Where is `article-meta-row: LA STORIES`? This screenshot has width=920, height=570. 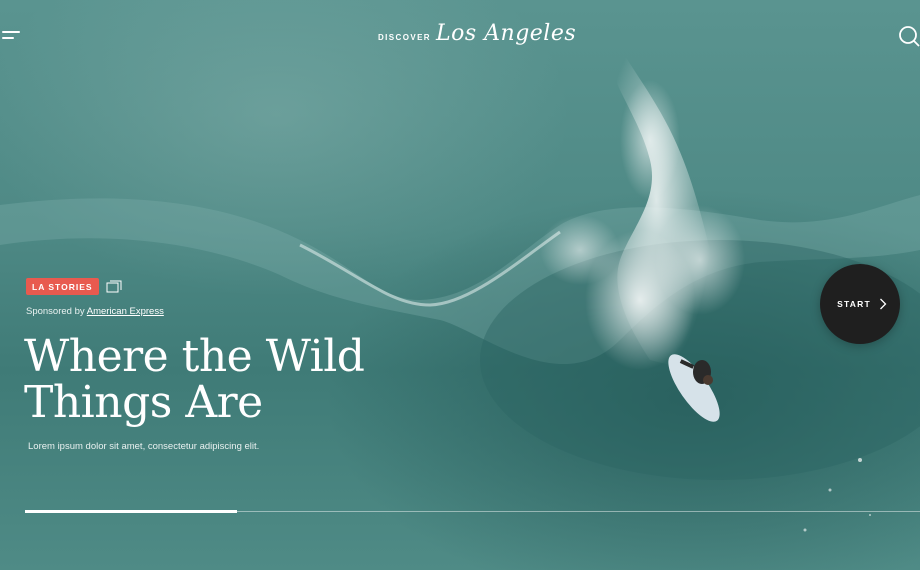
article-meta-row: LA STORIES is located at coordinates (74, 286).